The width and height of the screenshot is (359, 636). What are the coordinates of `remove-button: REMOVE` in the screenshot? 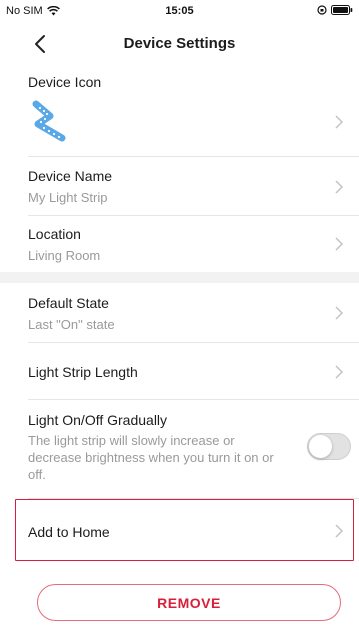 It's located at (189, 602).